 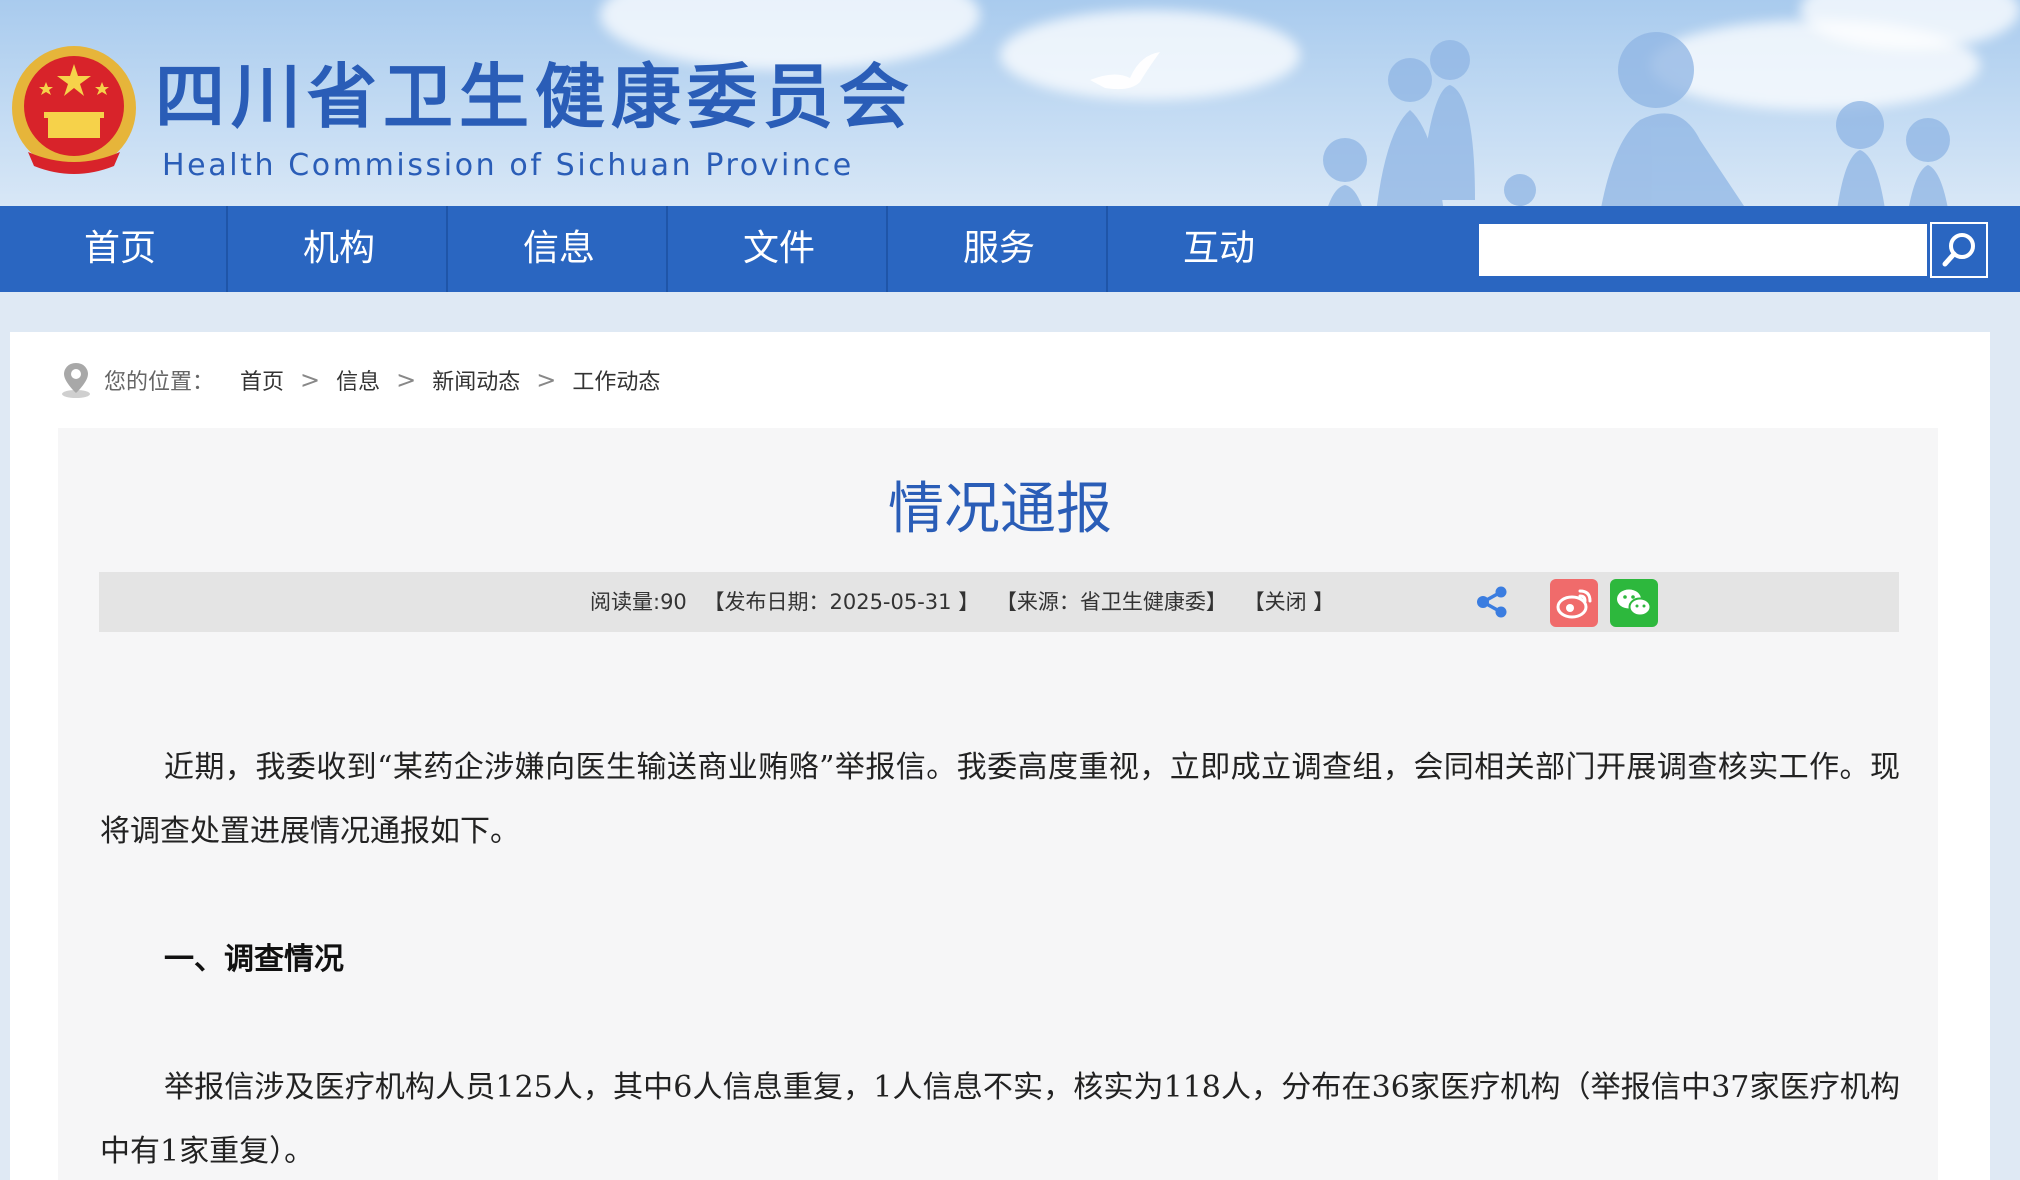 I want to click on national-emblem-icon, so click(x=74, y=110).